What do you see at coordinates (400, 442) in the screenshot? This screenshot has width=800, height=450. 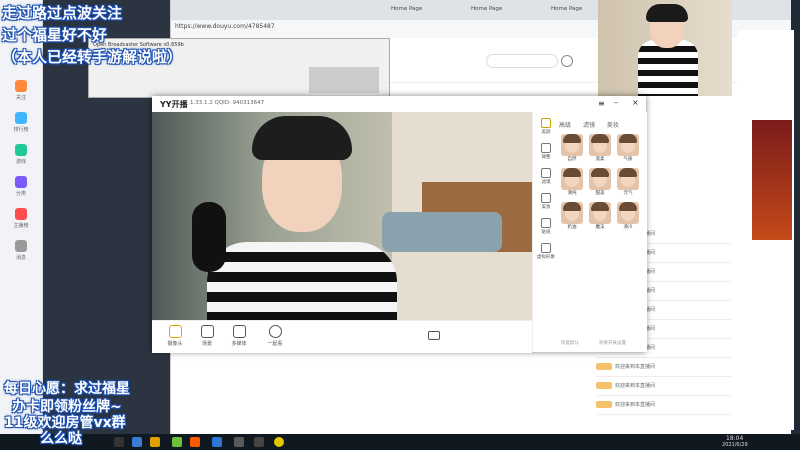 I see `windows-taskbar: 18:04 2021/6/29` at bounding box center [400, 442].